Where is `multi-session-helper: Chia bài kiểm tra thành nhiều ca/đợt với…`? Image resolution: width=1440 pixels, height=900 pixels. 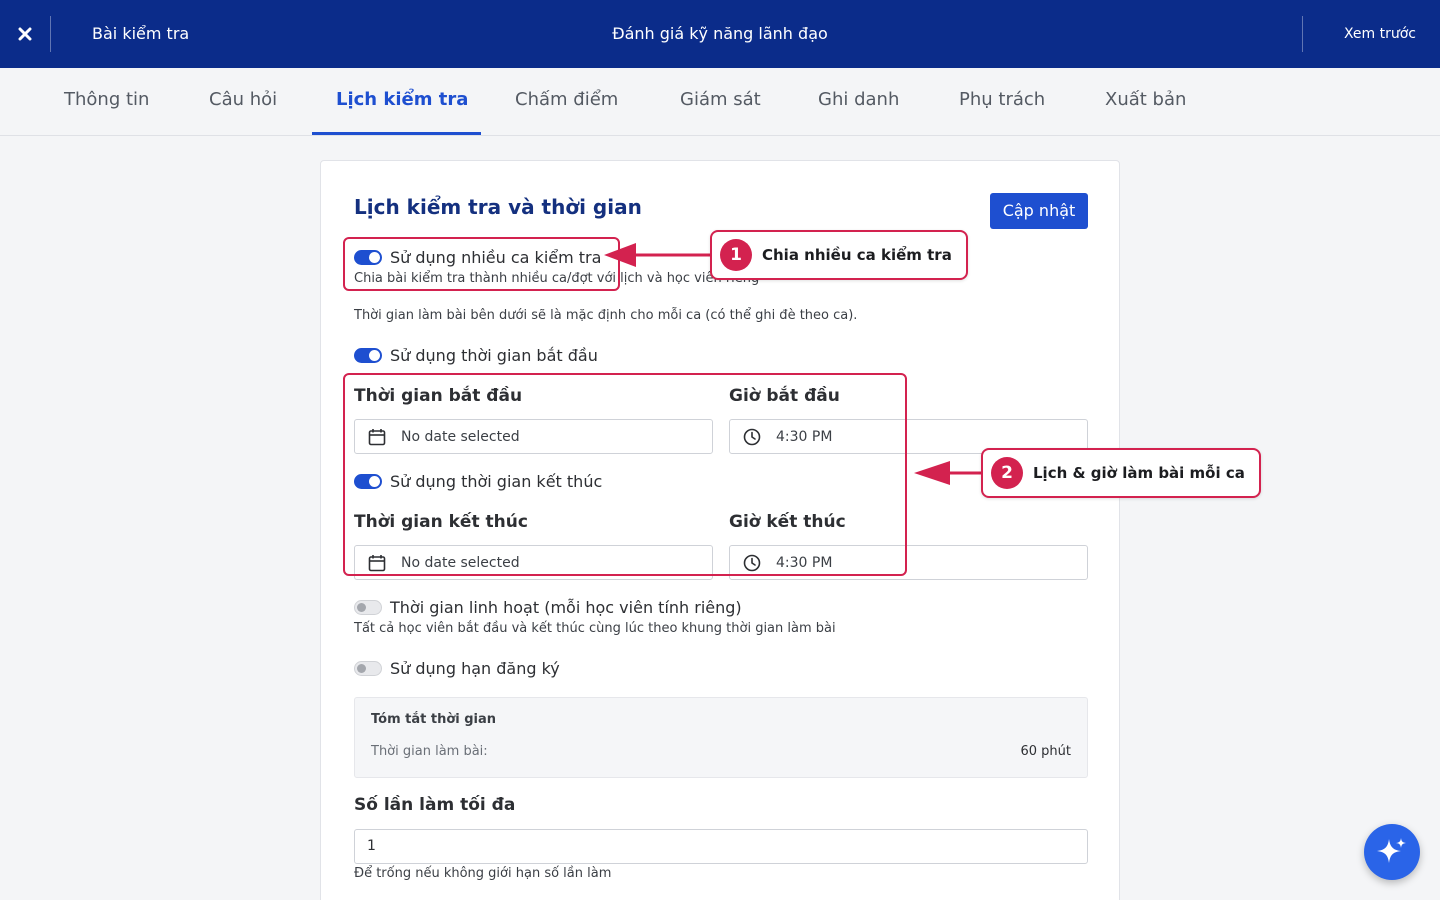
multi-session-helper: Chia bài kiểm tra thành nhiều ca/đợt với… is located at coordinates (557, 278).